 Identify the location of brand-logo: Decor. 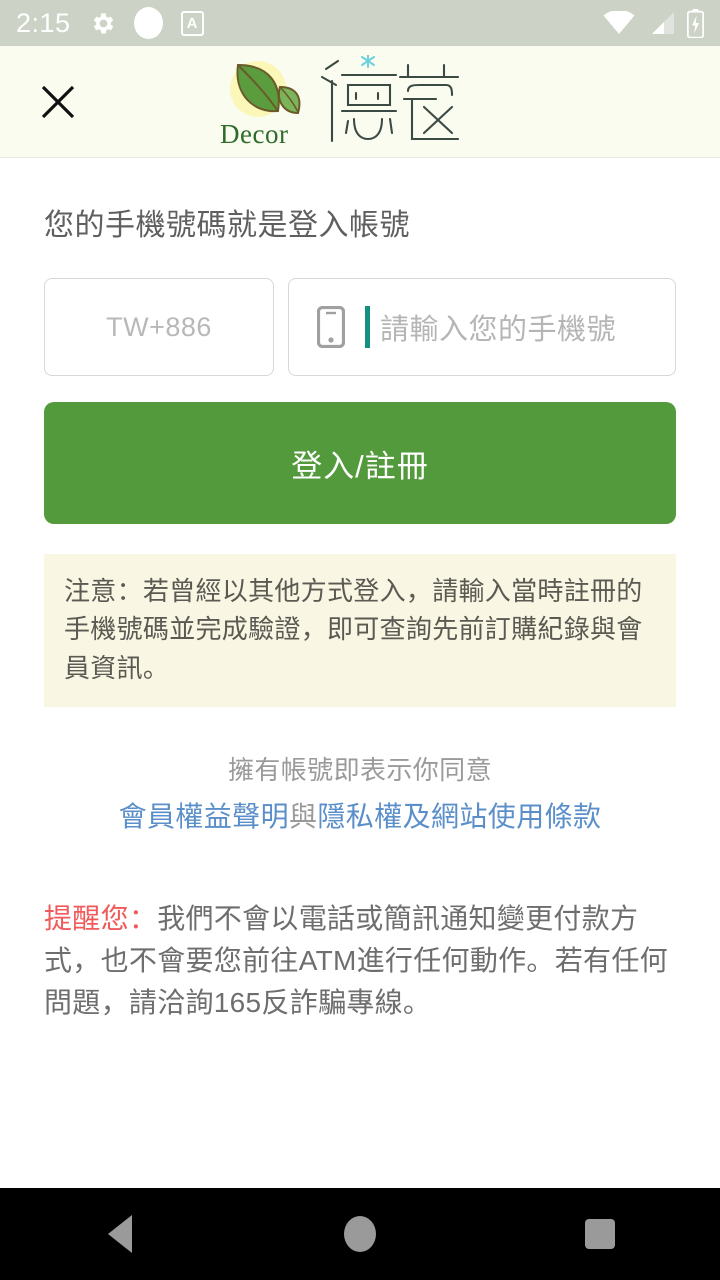
(360, 101).